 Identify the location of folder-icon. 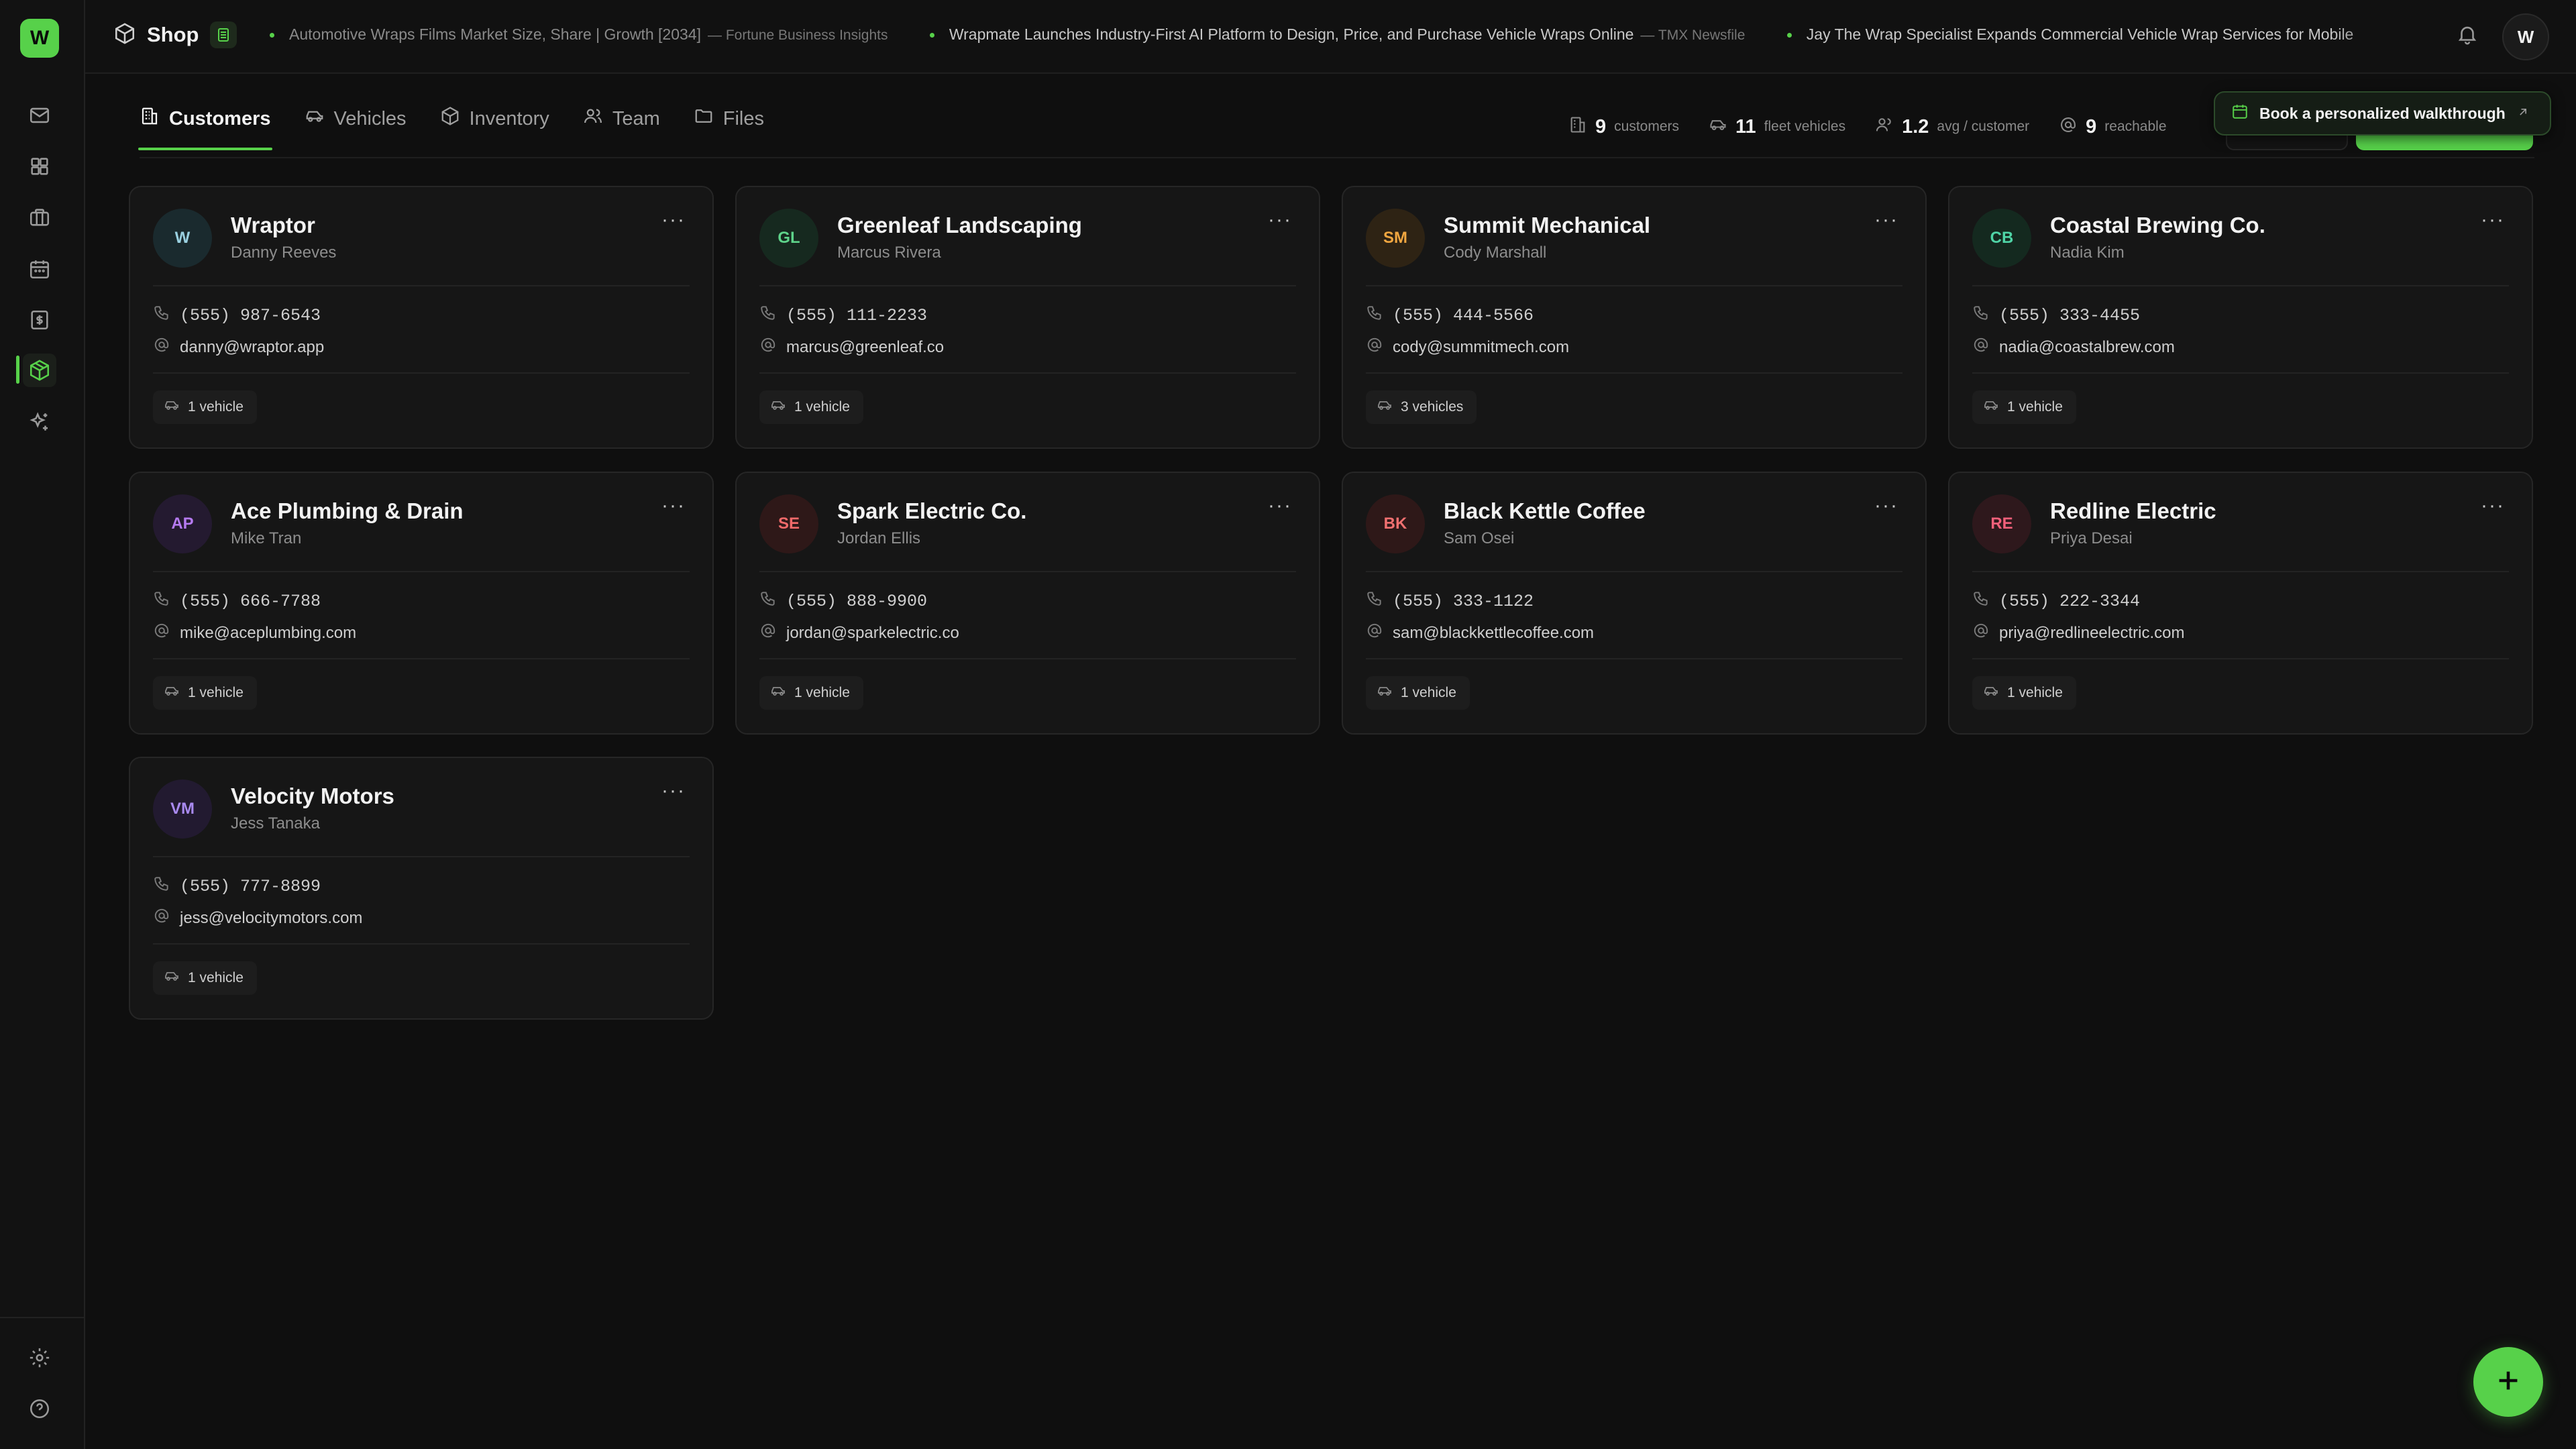
(704, 118).